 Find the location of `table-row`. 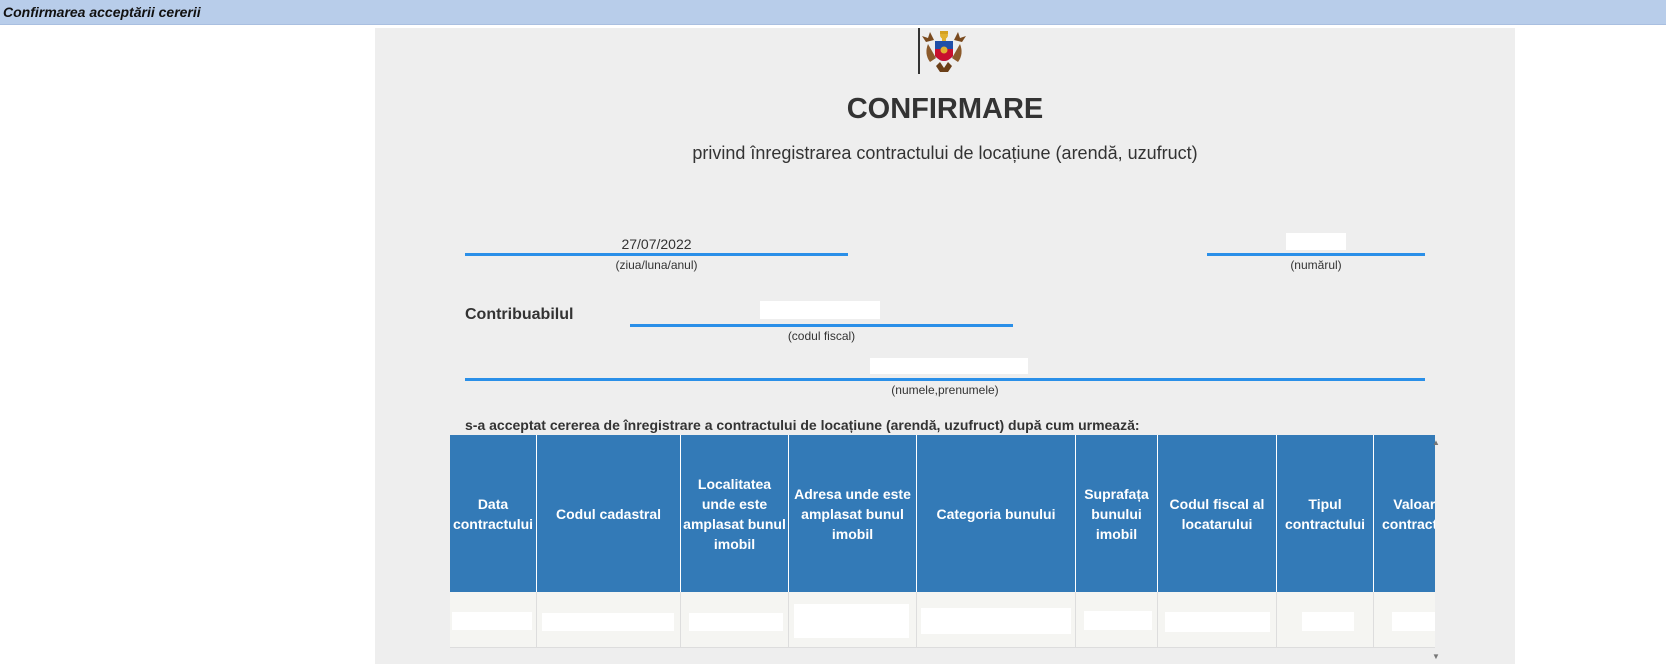

table-row is located at coordinates (942, 620).